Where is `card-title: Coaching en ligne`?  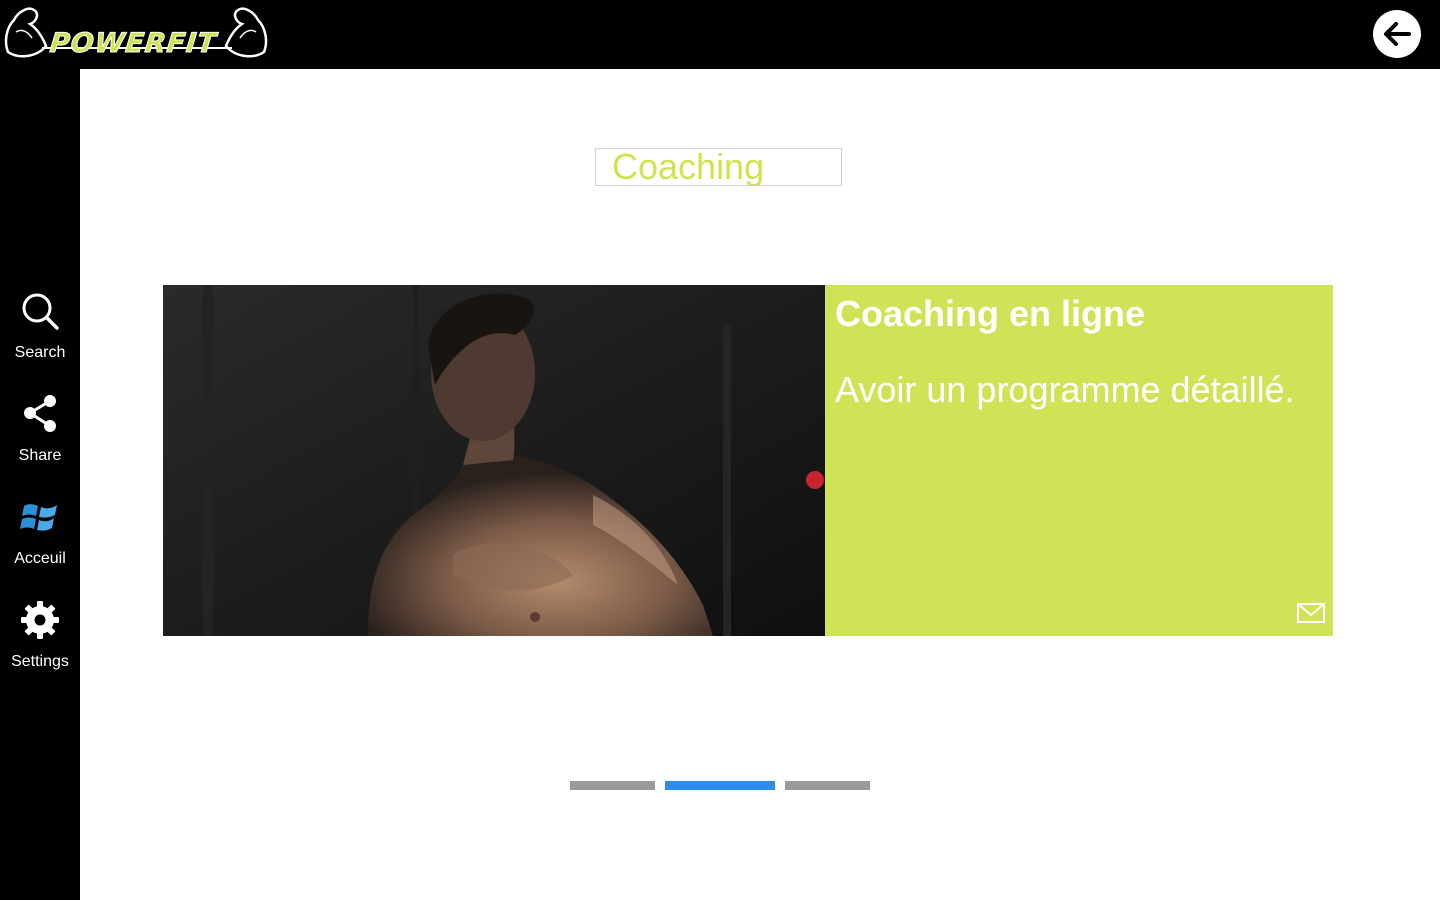 card-title: Coaching en ligne is located at coordinates (990, 313).